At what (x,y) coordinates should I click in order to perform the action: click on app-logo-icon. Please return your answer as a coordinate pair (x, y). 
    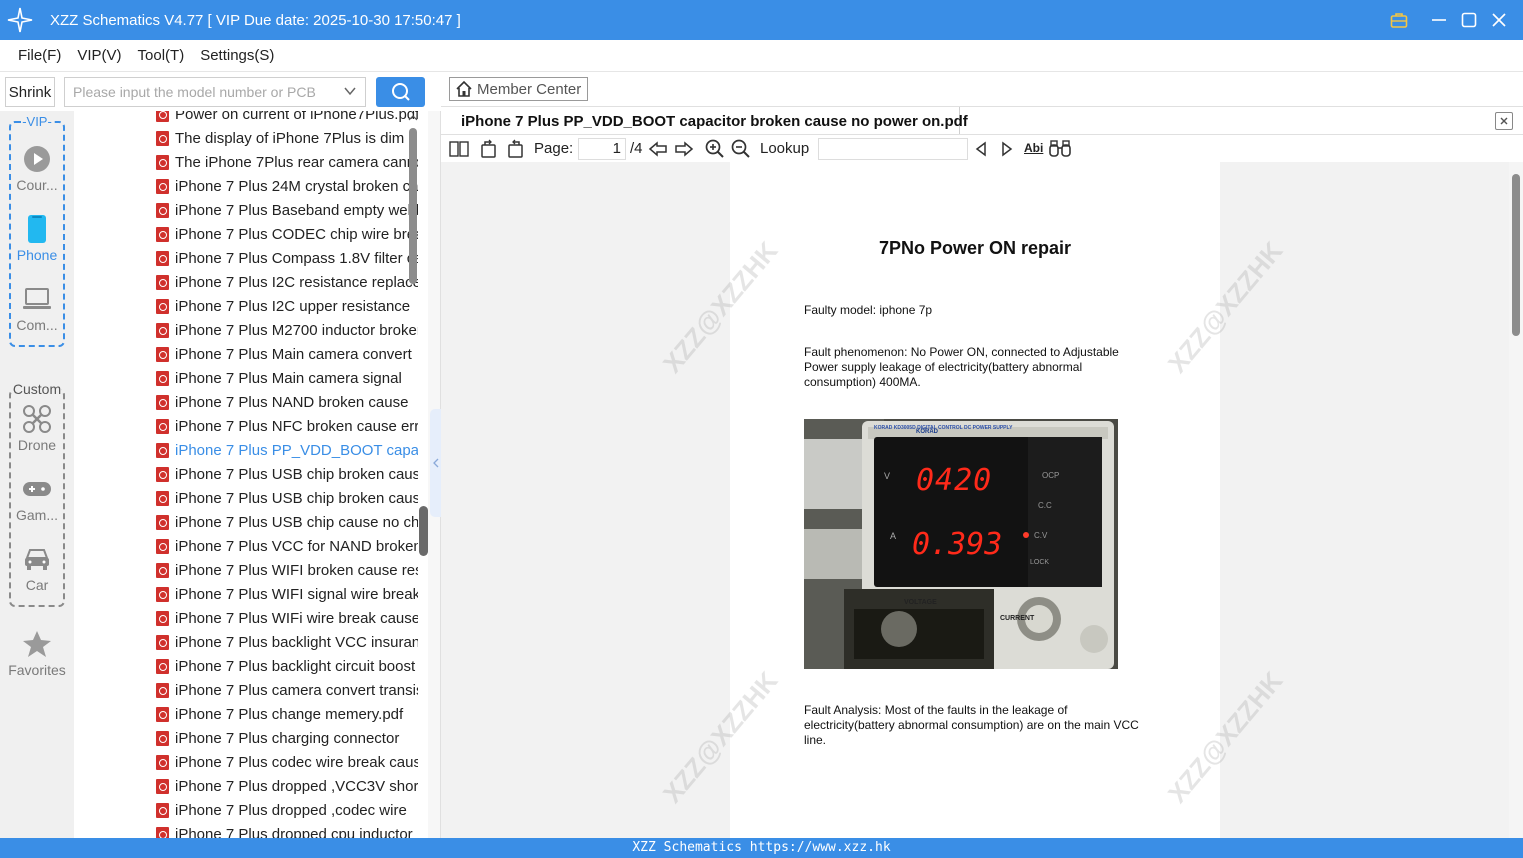
    Looking at the image, I should click on (20, 20).